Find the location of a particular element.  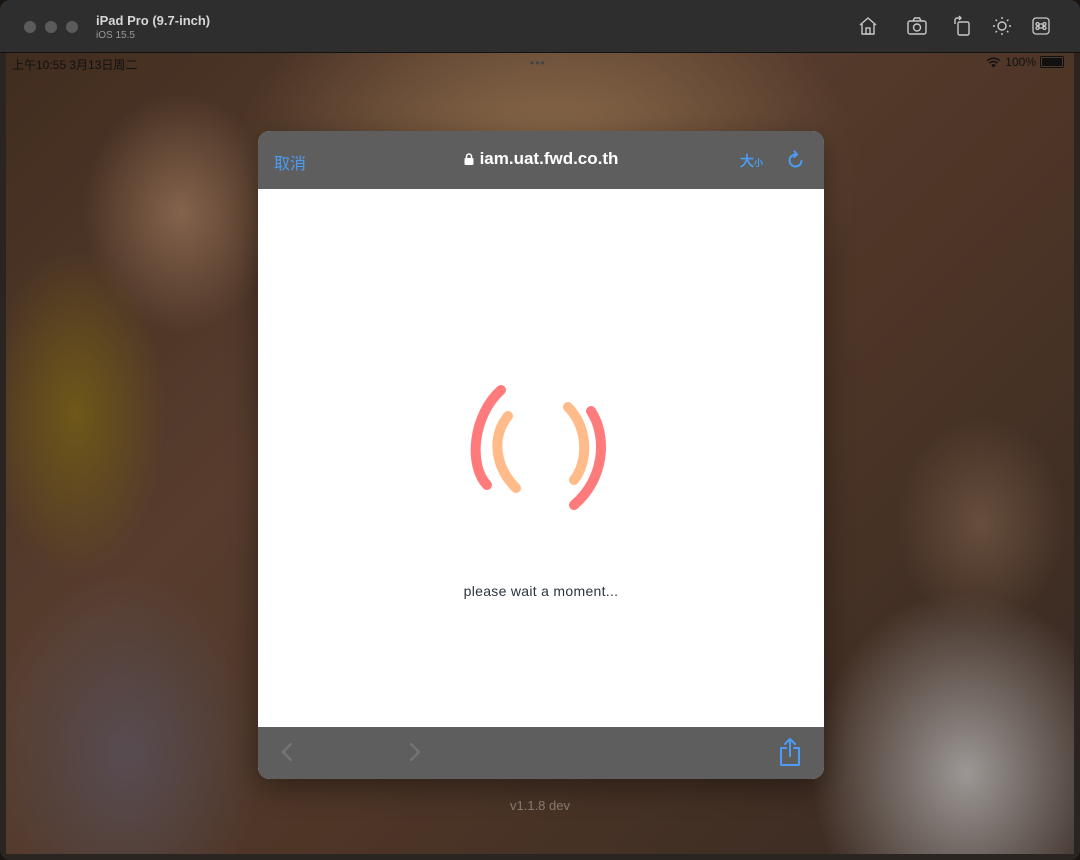

browser-toolbar is located at coordinates (541, 753).